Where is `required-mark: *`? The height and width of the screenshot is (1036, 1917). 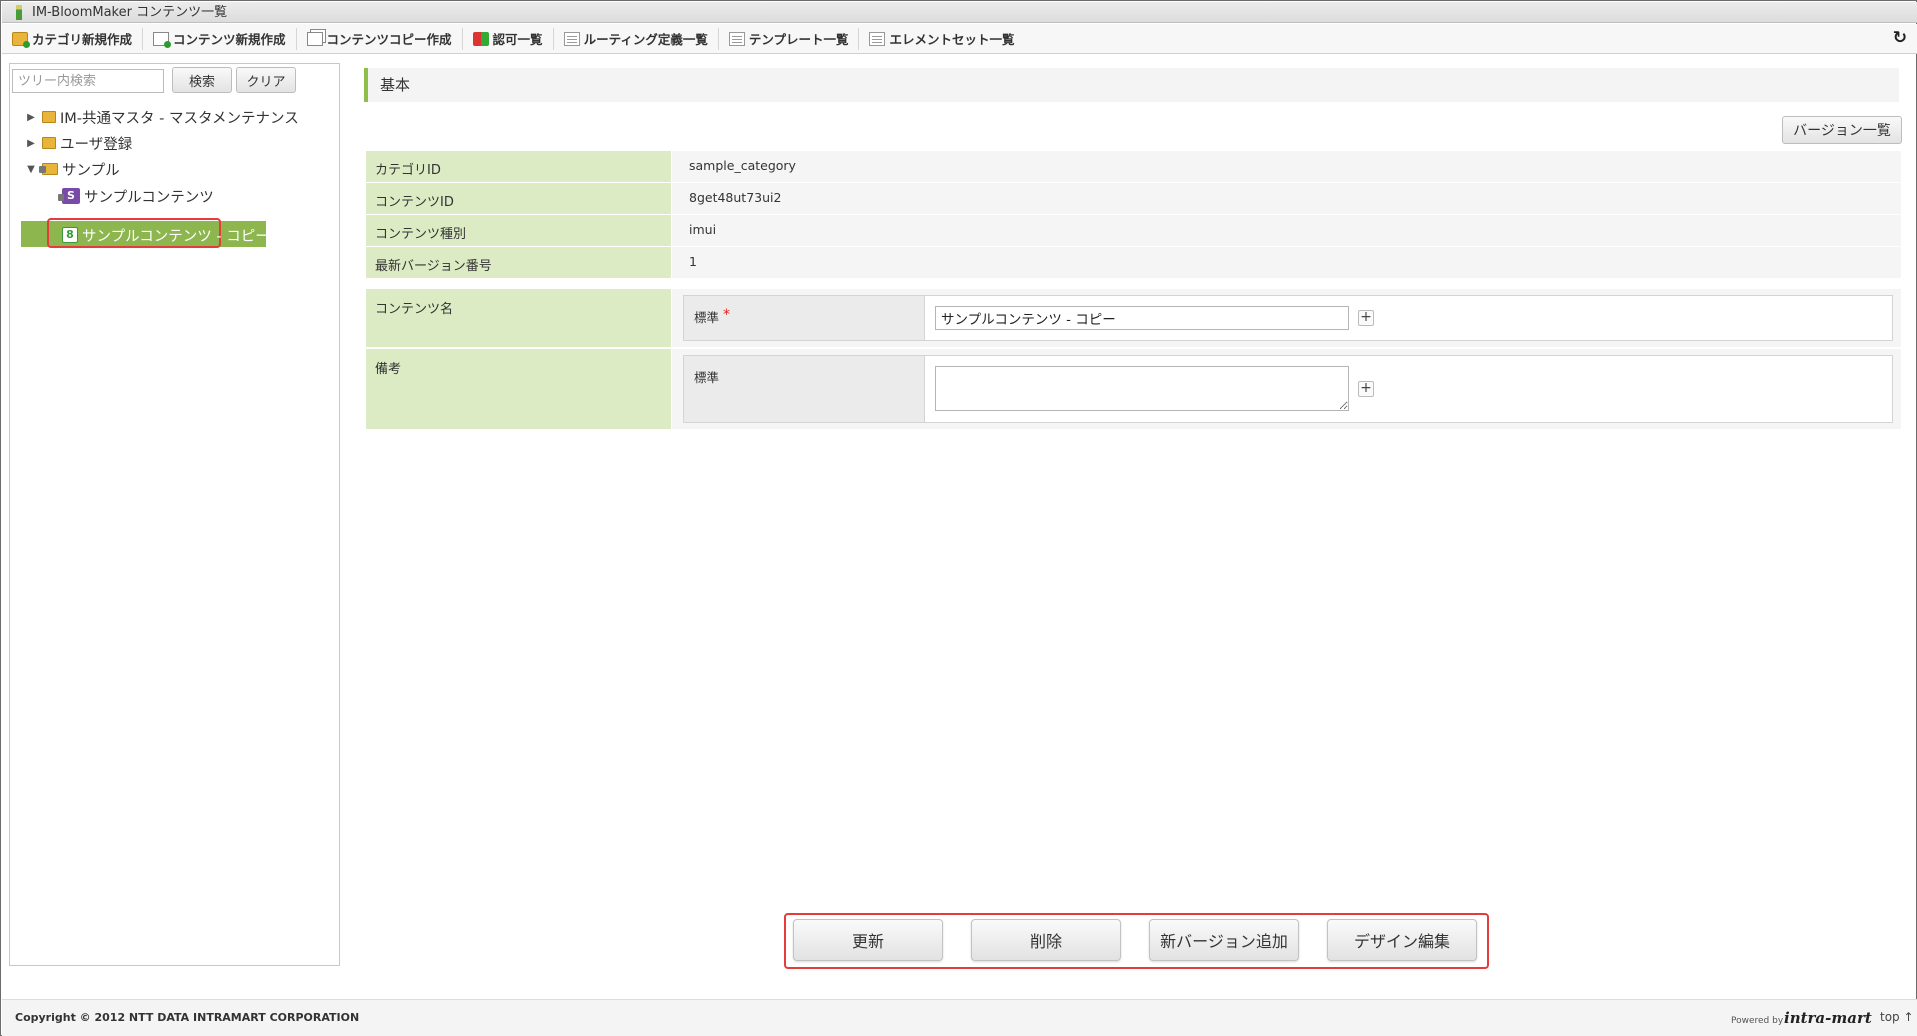
required-mark: * is located at coordinates (726, 315).